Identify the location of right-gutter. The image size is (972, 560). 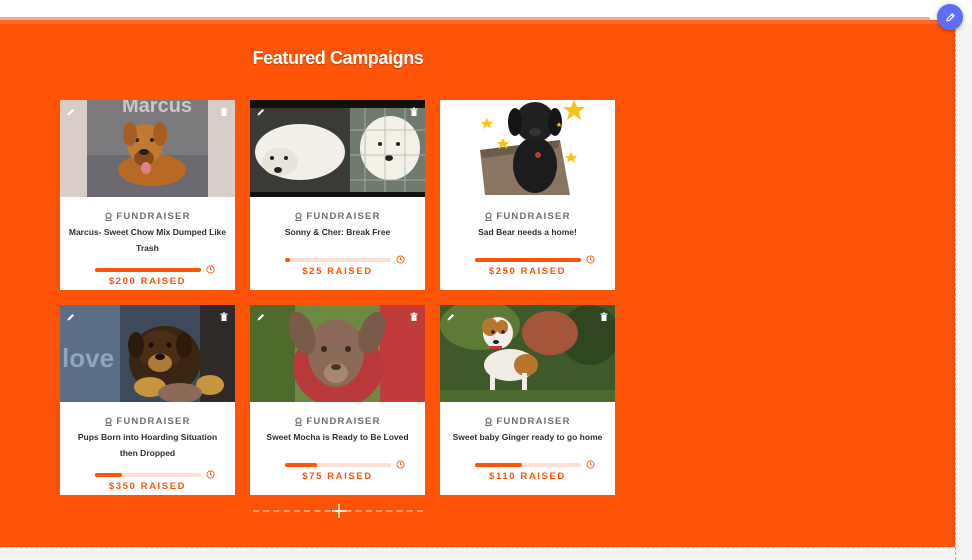
(963, 292).